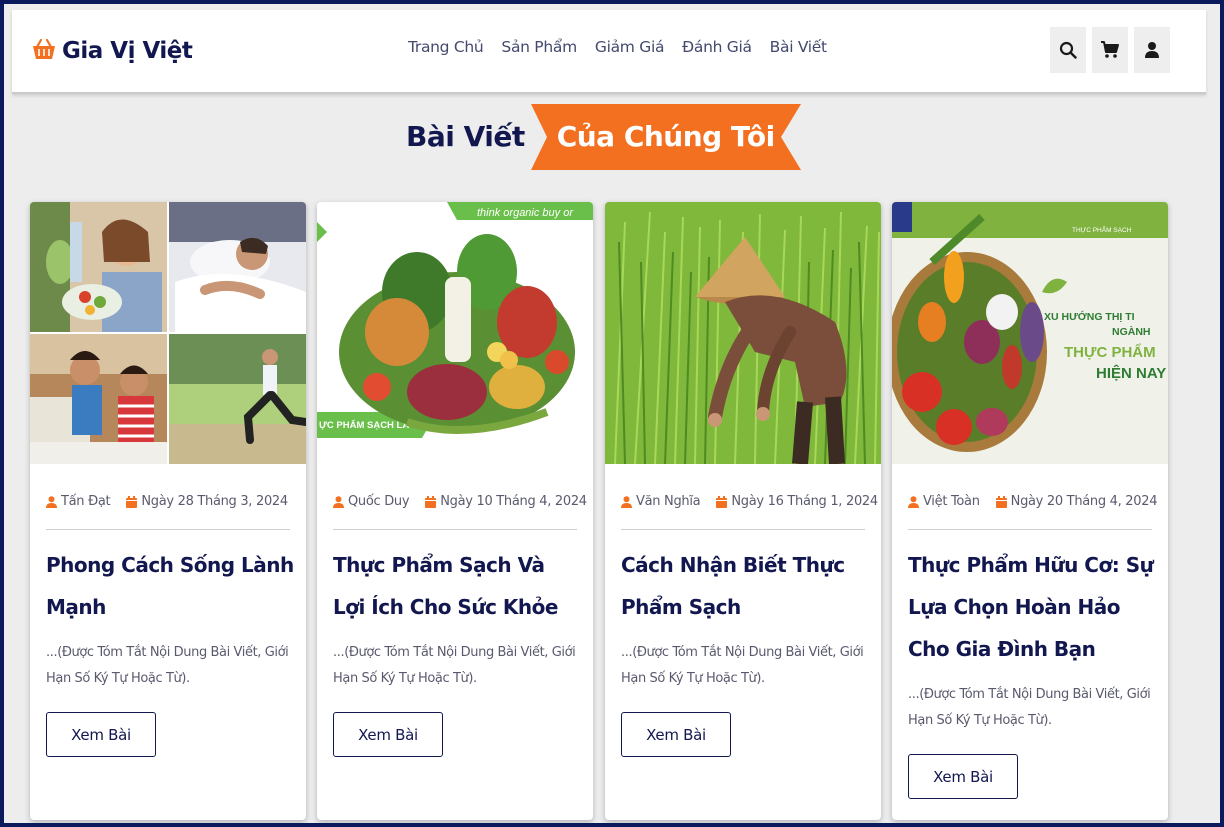 This screenshot has height=827, width=1224. I want to click on account-button, so click(1152, 50).